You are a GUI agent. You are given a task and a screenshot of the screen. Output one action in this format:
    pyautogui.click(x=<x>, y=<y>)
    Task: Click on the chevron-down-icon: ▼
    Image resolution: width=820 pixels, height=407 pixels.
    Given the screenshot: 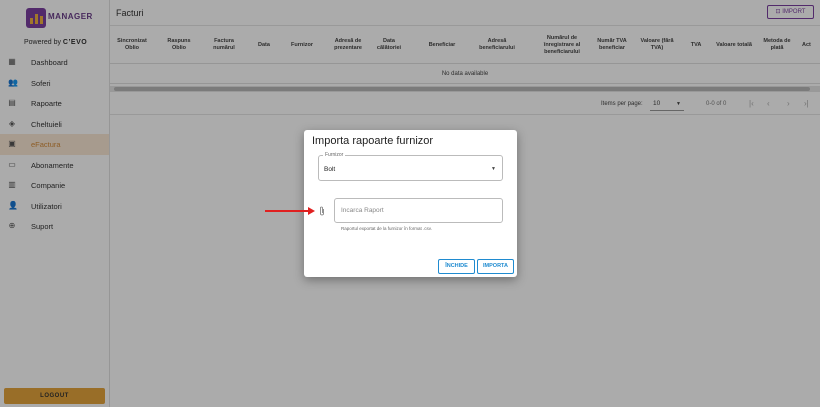 What is the action you would take?
    pyautogui.click(x=493, y=169)
    